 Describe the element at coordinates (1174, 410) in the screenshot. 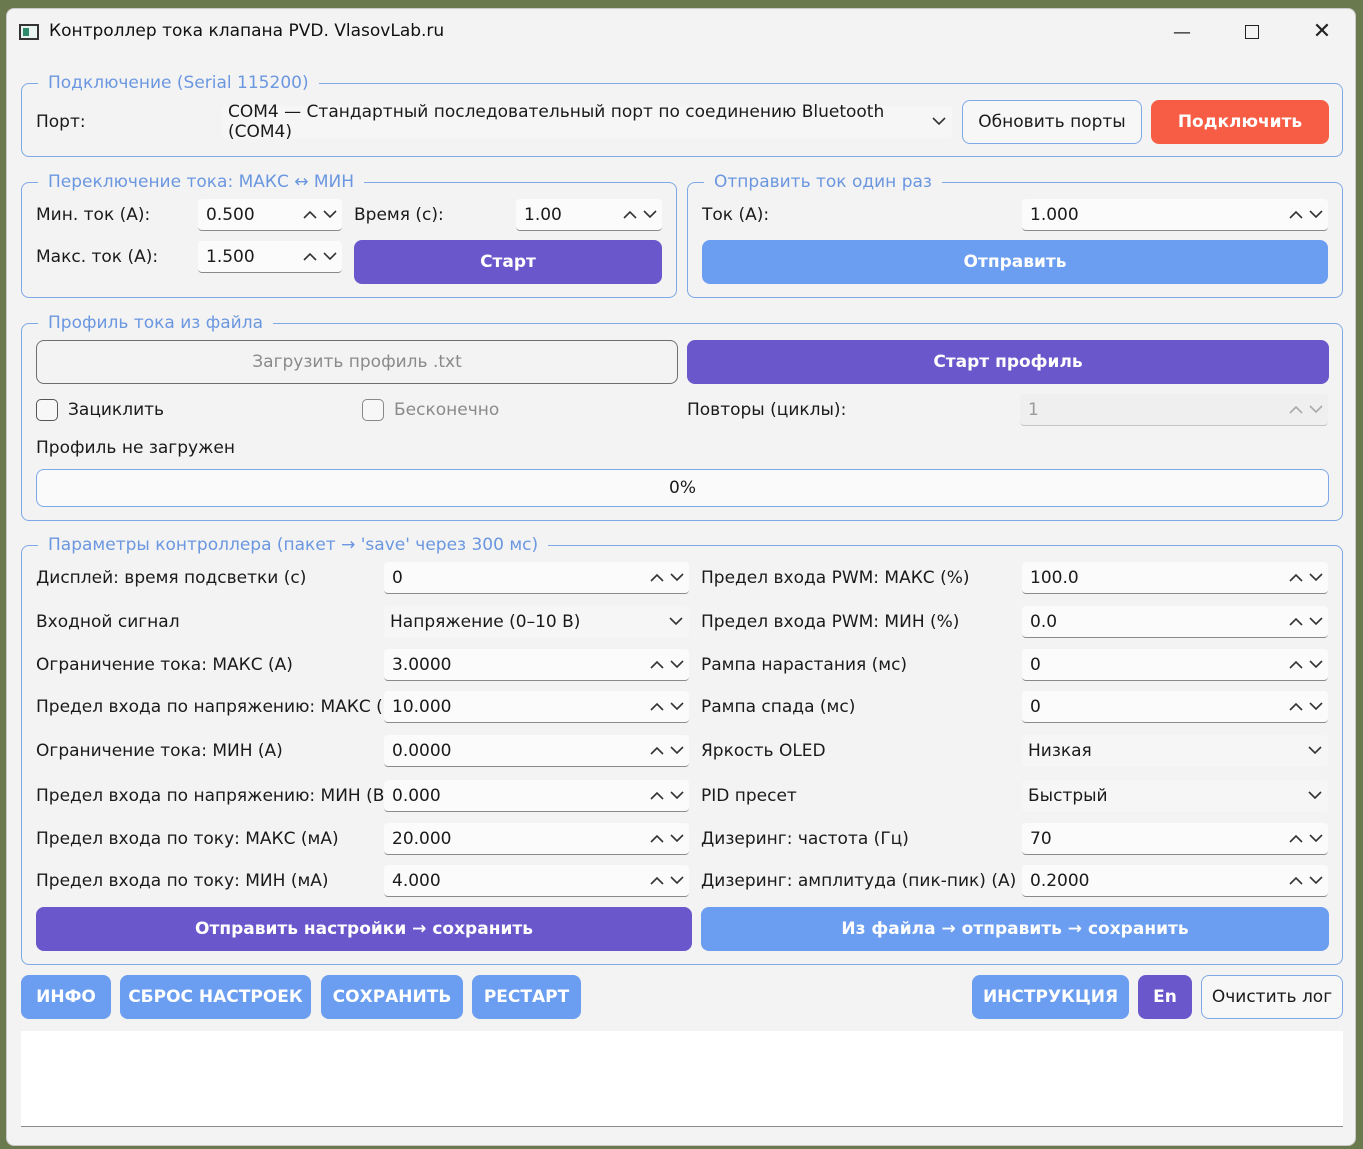

I see `repeats-spinbox: 1` at that location.